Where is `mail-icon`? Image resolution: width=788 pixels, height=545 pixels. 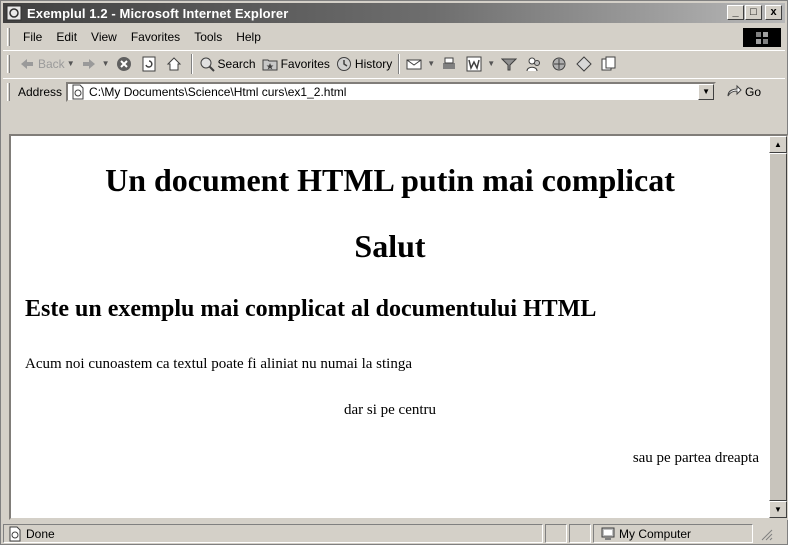 mail-icon is located at coordinates (414, 64).